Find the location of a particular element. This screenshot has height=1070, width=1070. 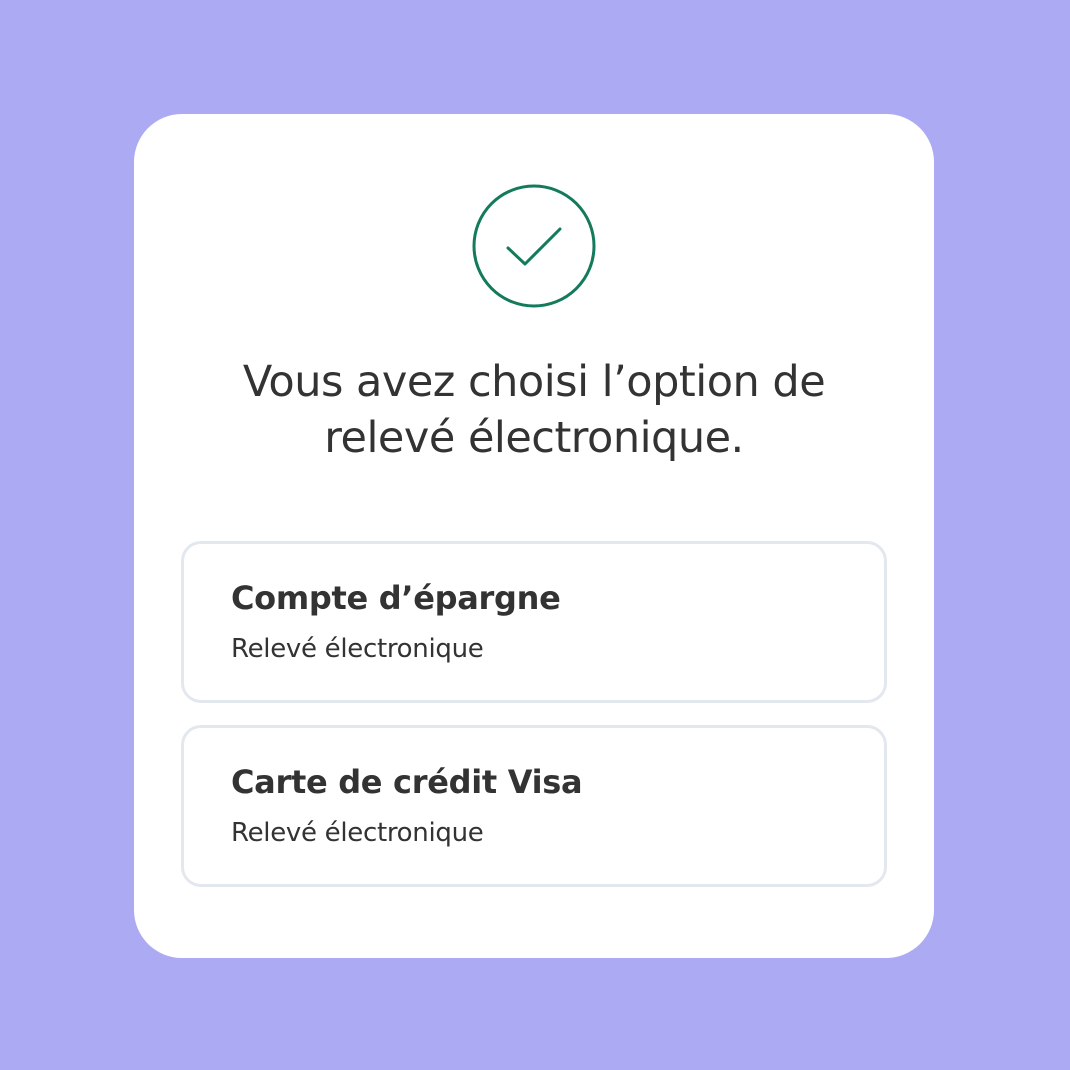

account-card-visa: Carte de crédit Visa Relevé électronique is located at coordinates (534, 806).